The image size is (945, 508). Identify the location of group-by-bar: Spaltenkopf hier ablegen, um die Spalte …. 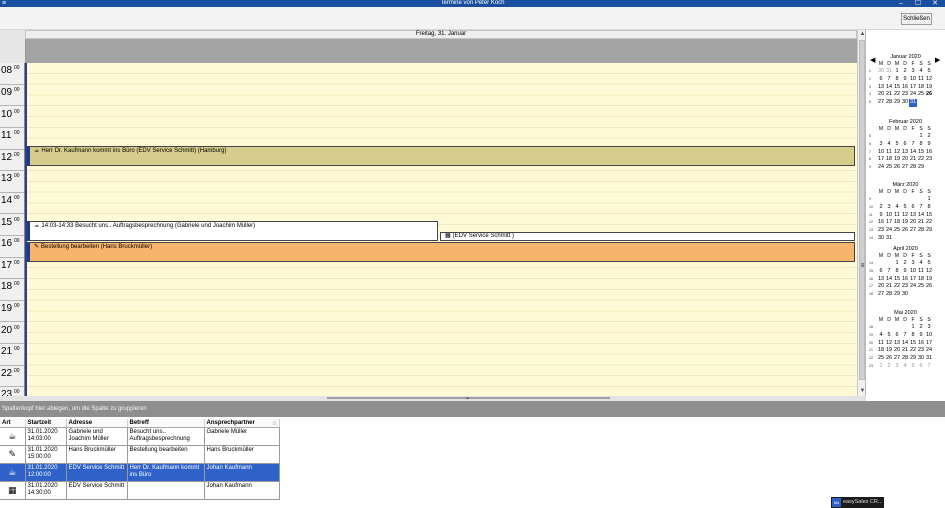
(472, 409).